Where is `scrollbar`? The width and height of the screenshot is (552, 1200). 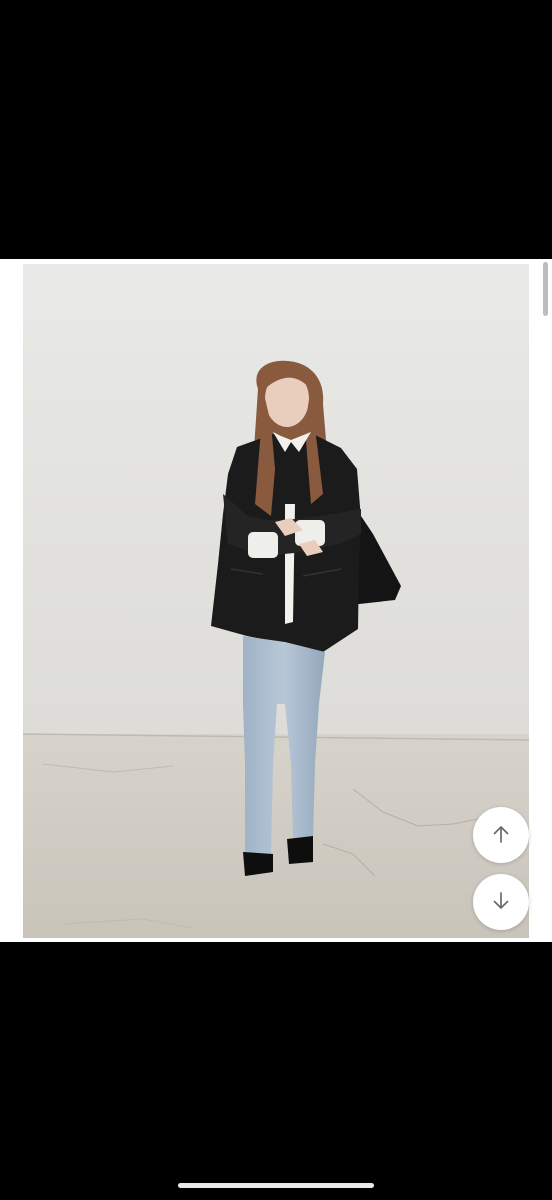 scrollbar is located at coordinates (545, 600).